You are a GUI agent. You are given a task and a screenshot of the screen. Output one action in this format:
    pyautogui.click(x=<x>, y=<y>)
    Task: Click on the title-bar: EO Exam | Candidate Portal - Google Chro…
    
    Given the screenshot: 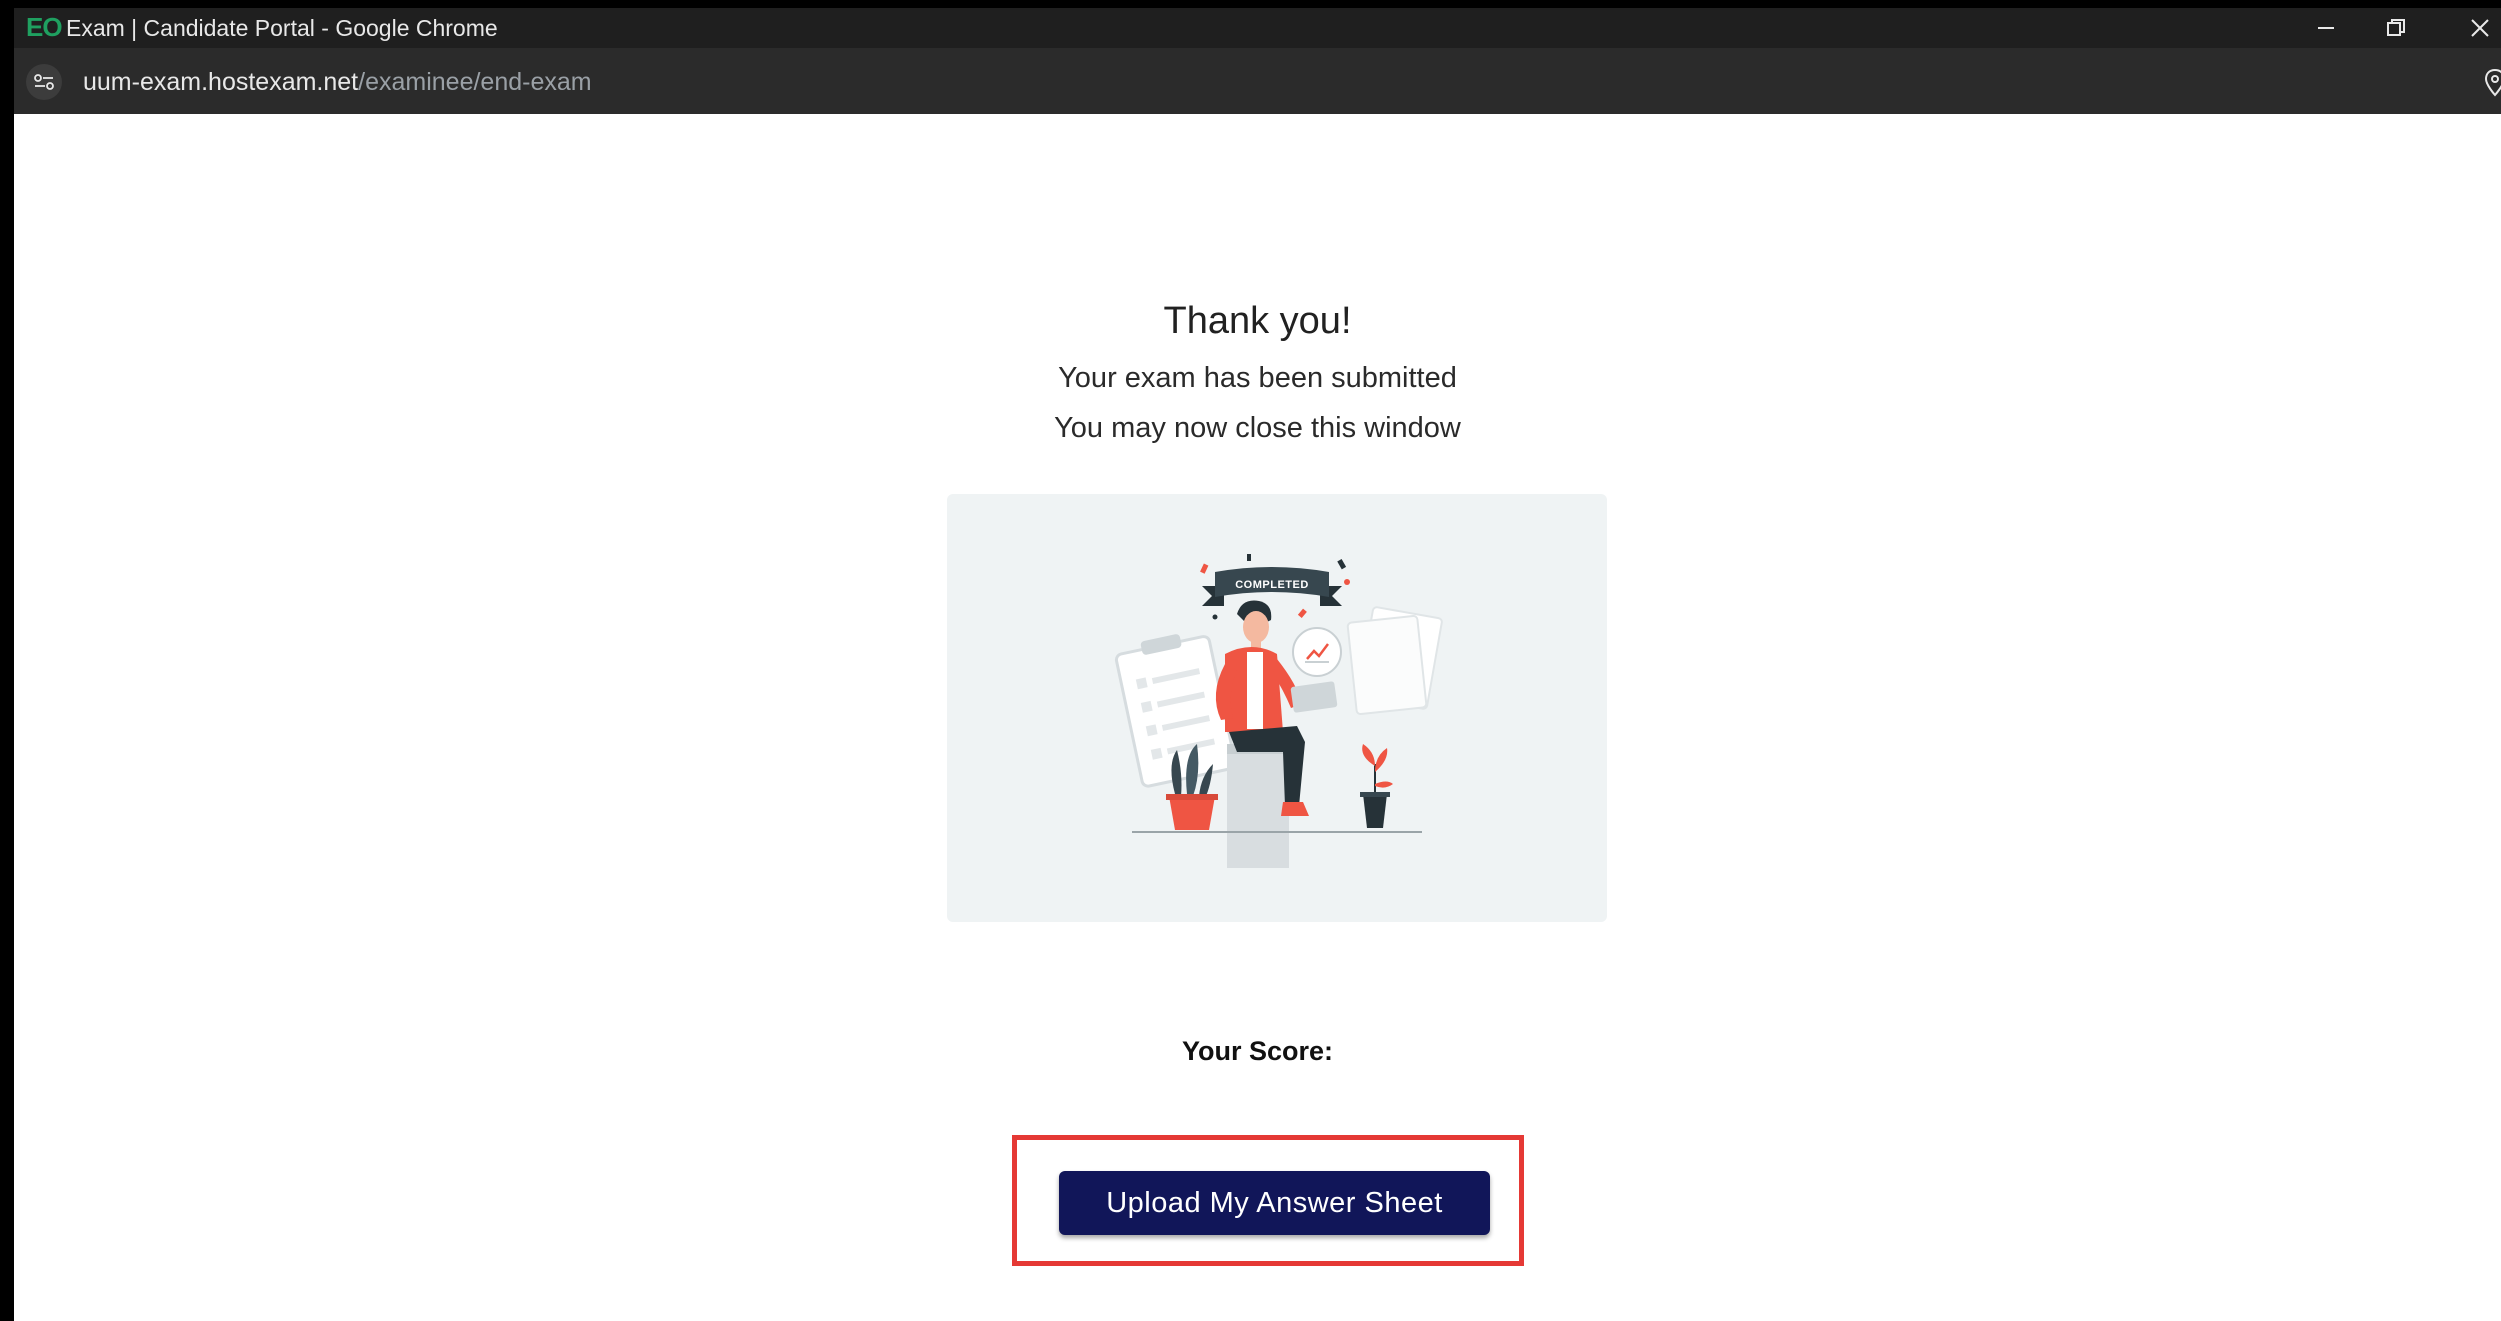 What is the action you would take?
    pyautogui.click(x=1257, y=28)
    